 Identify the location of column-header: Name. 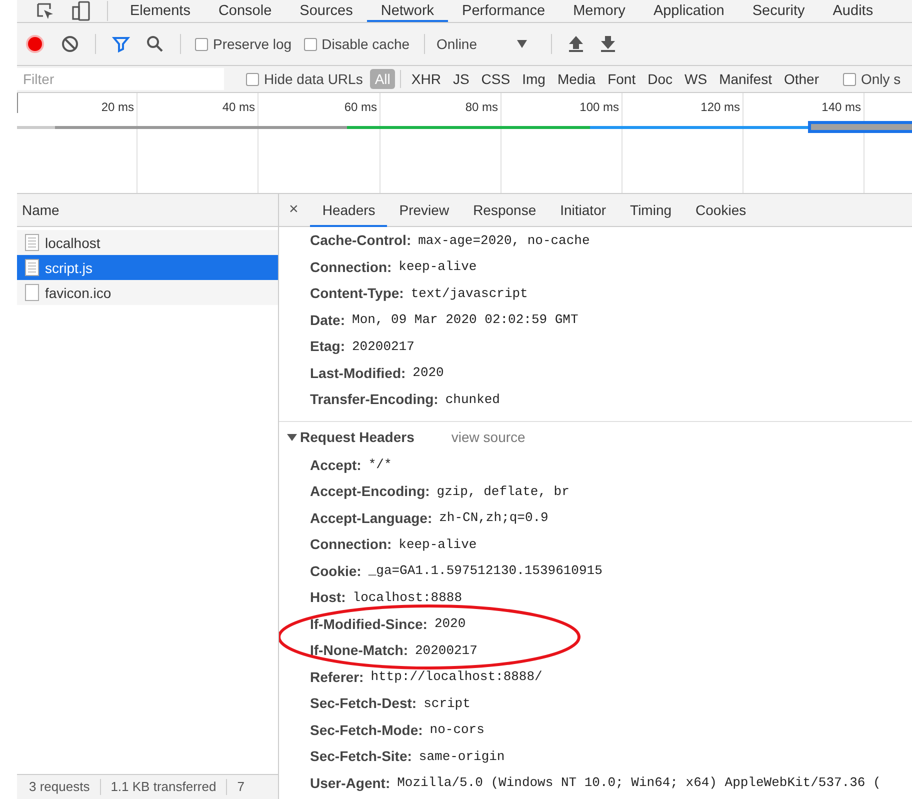
(147, 210).